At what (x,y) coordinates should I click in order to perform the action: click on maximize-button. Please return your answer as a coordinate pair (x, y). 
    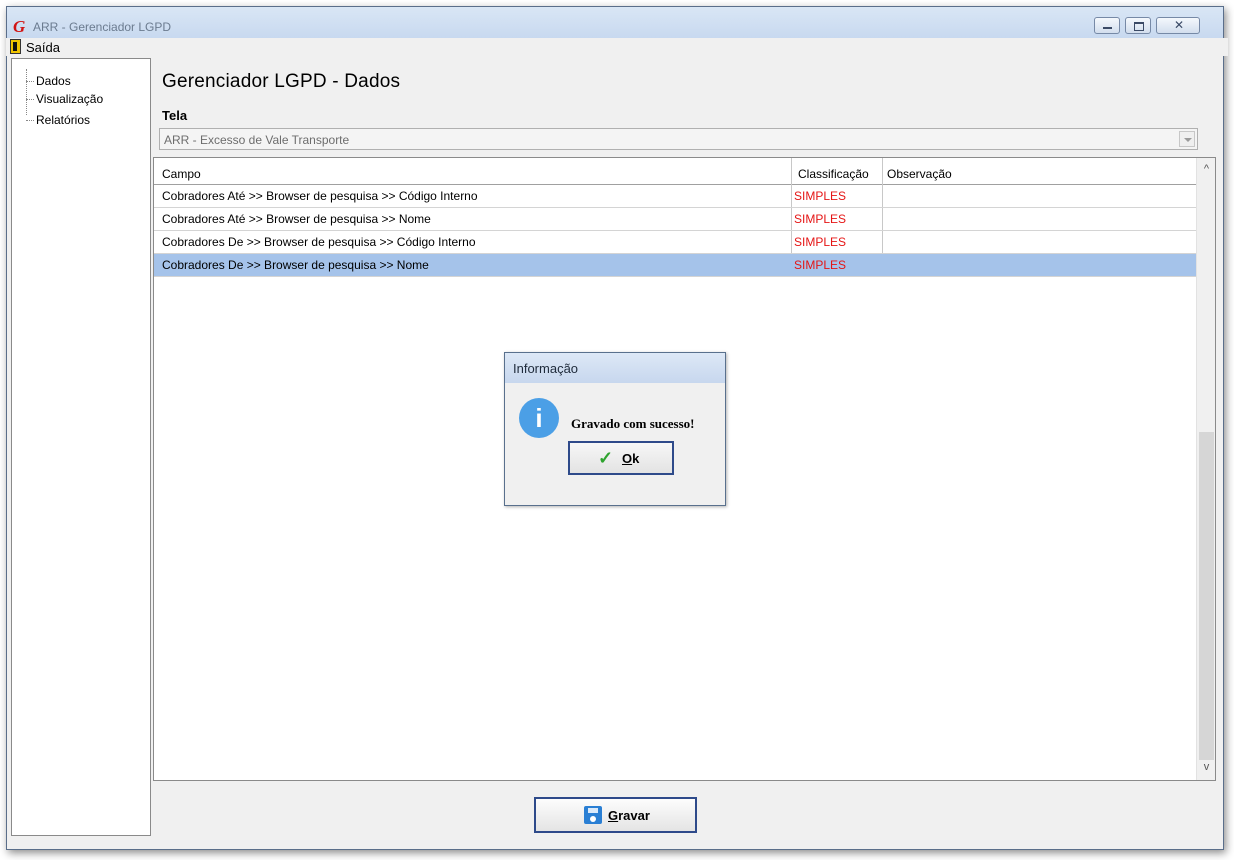
    Looking at the image, I should click on (1138, 25).